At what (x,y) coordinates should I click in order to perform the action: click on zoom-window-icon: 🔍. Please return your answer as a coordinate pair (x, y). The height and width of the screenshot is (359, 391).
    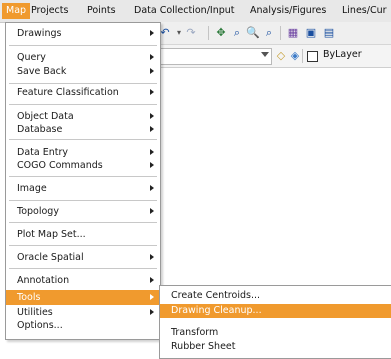
    Looking at the image, I should click on (253, 33).